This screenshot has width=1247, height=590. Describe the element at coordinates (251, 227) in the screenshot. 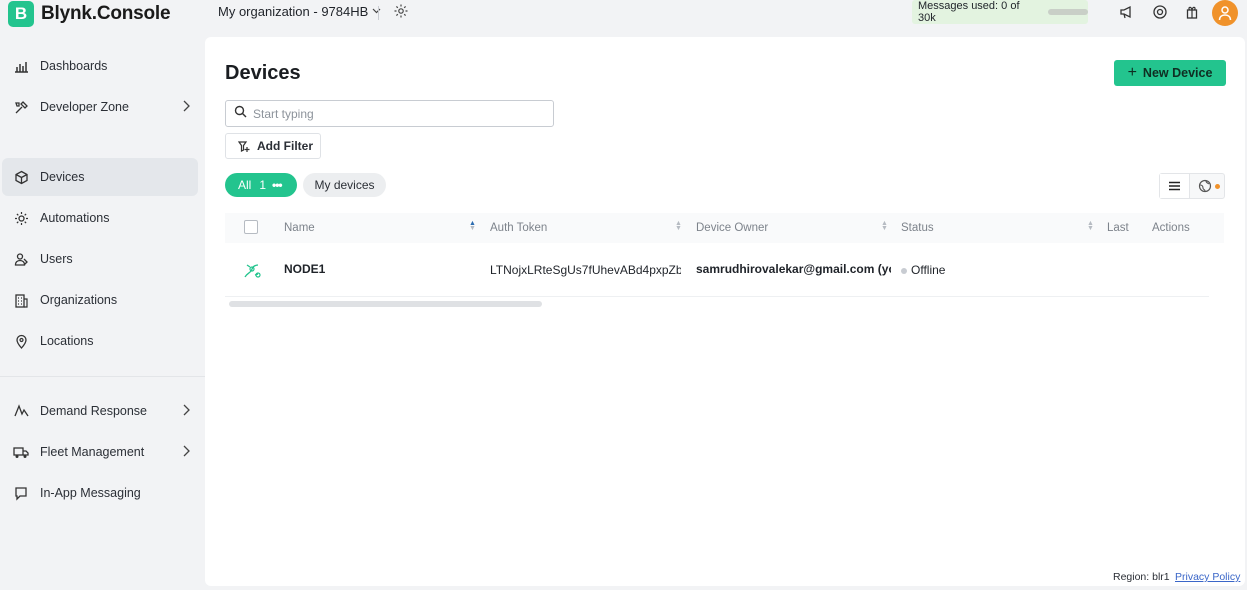

I see `select-all-checkbox` at that location.